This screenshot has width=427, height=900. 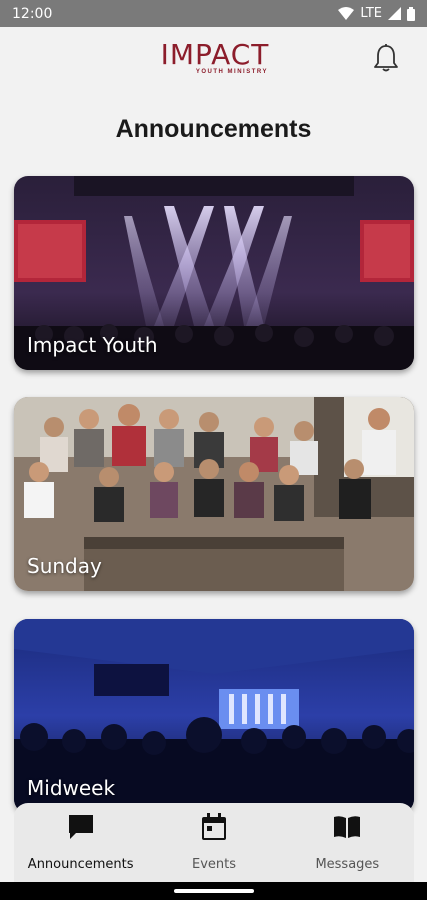 I want to click on status-icons: LTE, so click(x=376, y=13).